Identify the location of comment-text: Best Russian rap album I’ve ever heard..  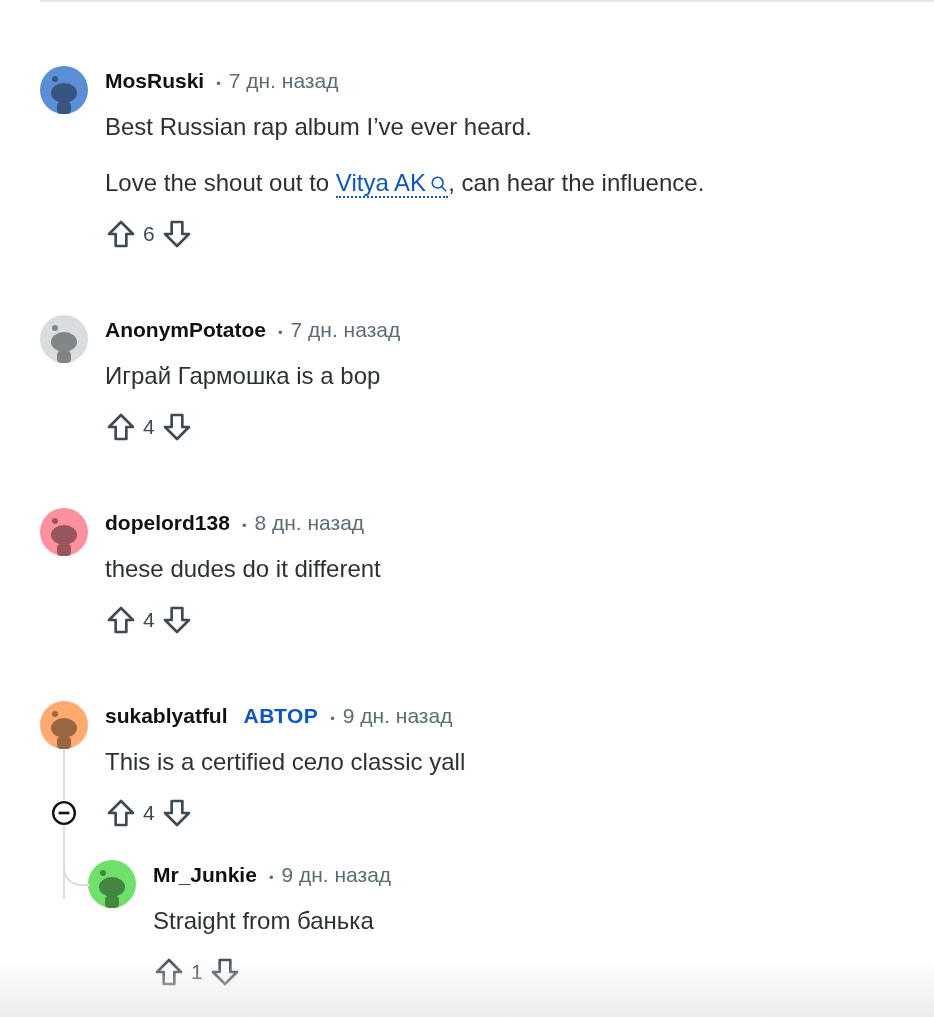
(319, 127).